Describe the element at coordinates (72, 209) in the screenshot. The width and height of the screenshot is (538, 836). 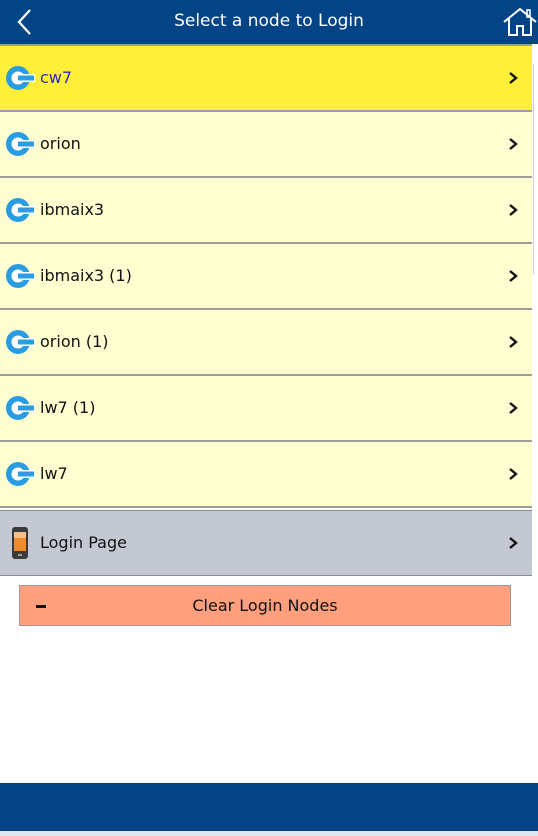
I see `node-label: ibmaix3` at that location.